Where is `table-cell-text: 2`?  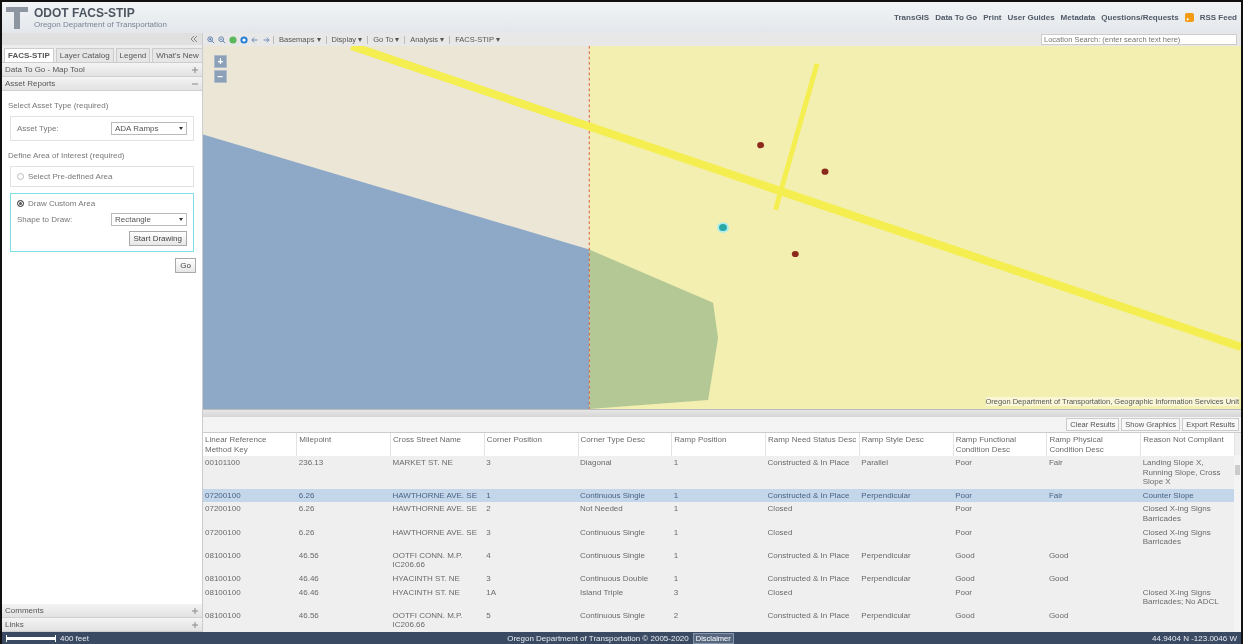 table-cell-text: 2 is located at coordinates (676, 615).